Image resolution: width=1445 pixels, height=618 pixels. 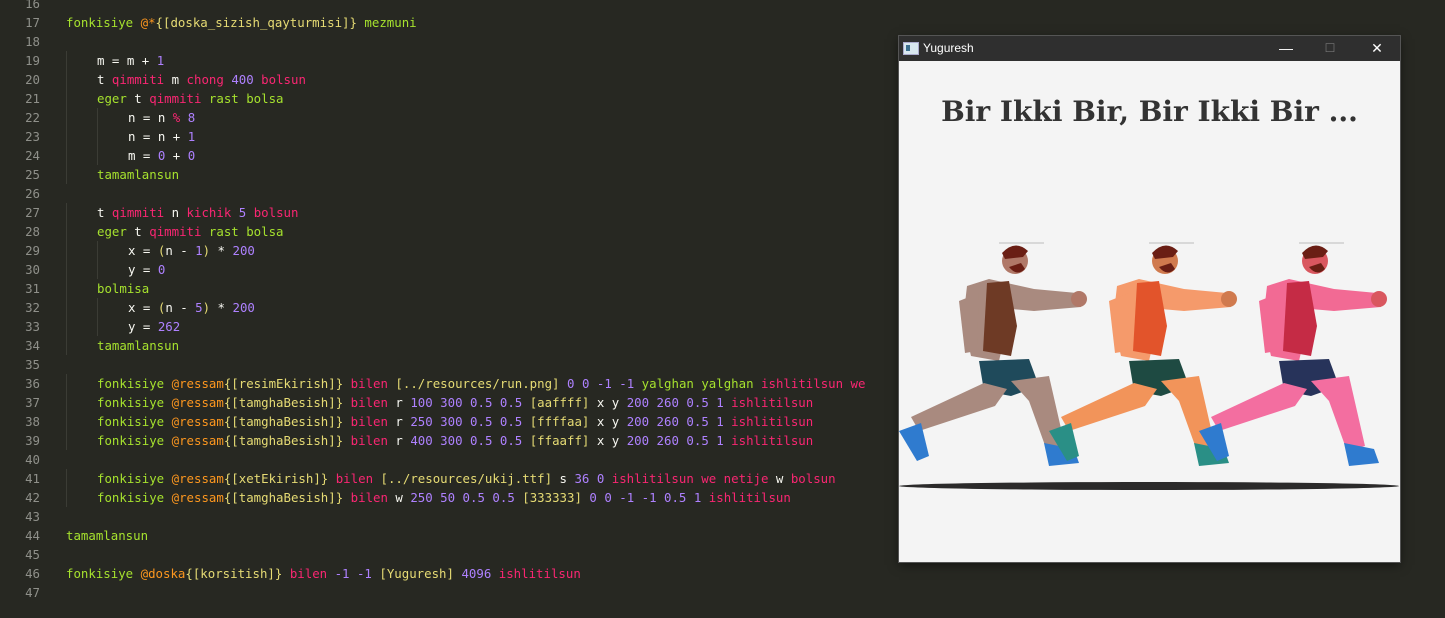 I want to click on line-number: 28, so click(x=32, y=231).